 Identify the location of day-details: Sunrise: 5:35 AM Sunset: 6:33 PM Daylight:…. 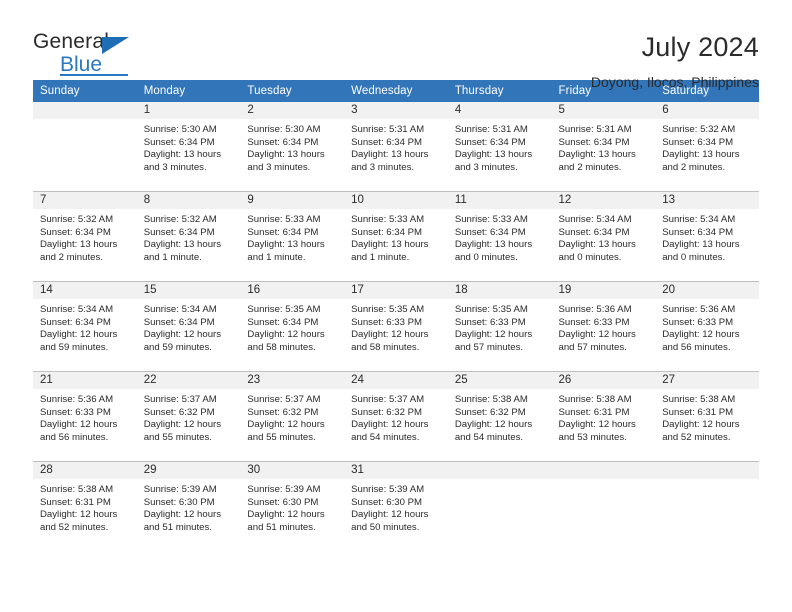
(396, 326).